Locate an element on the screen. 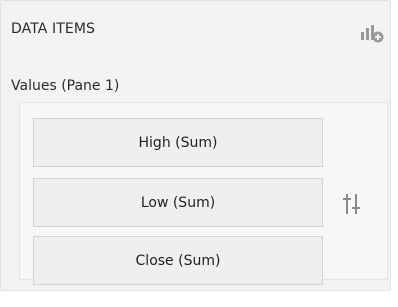 Image resolution: width=398 pixels, height=307 pixels. data-item-close-sum: Close (Sum) is located at coordinates (178, 260).